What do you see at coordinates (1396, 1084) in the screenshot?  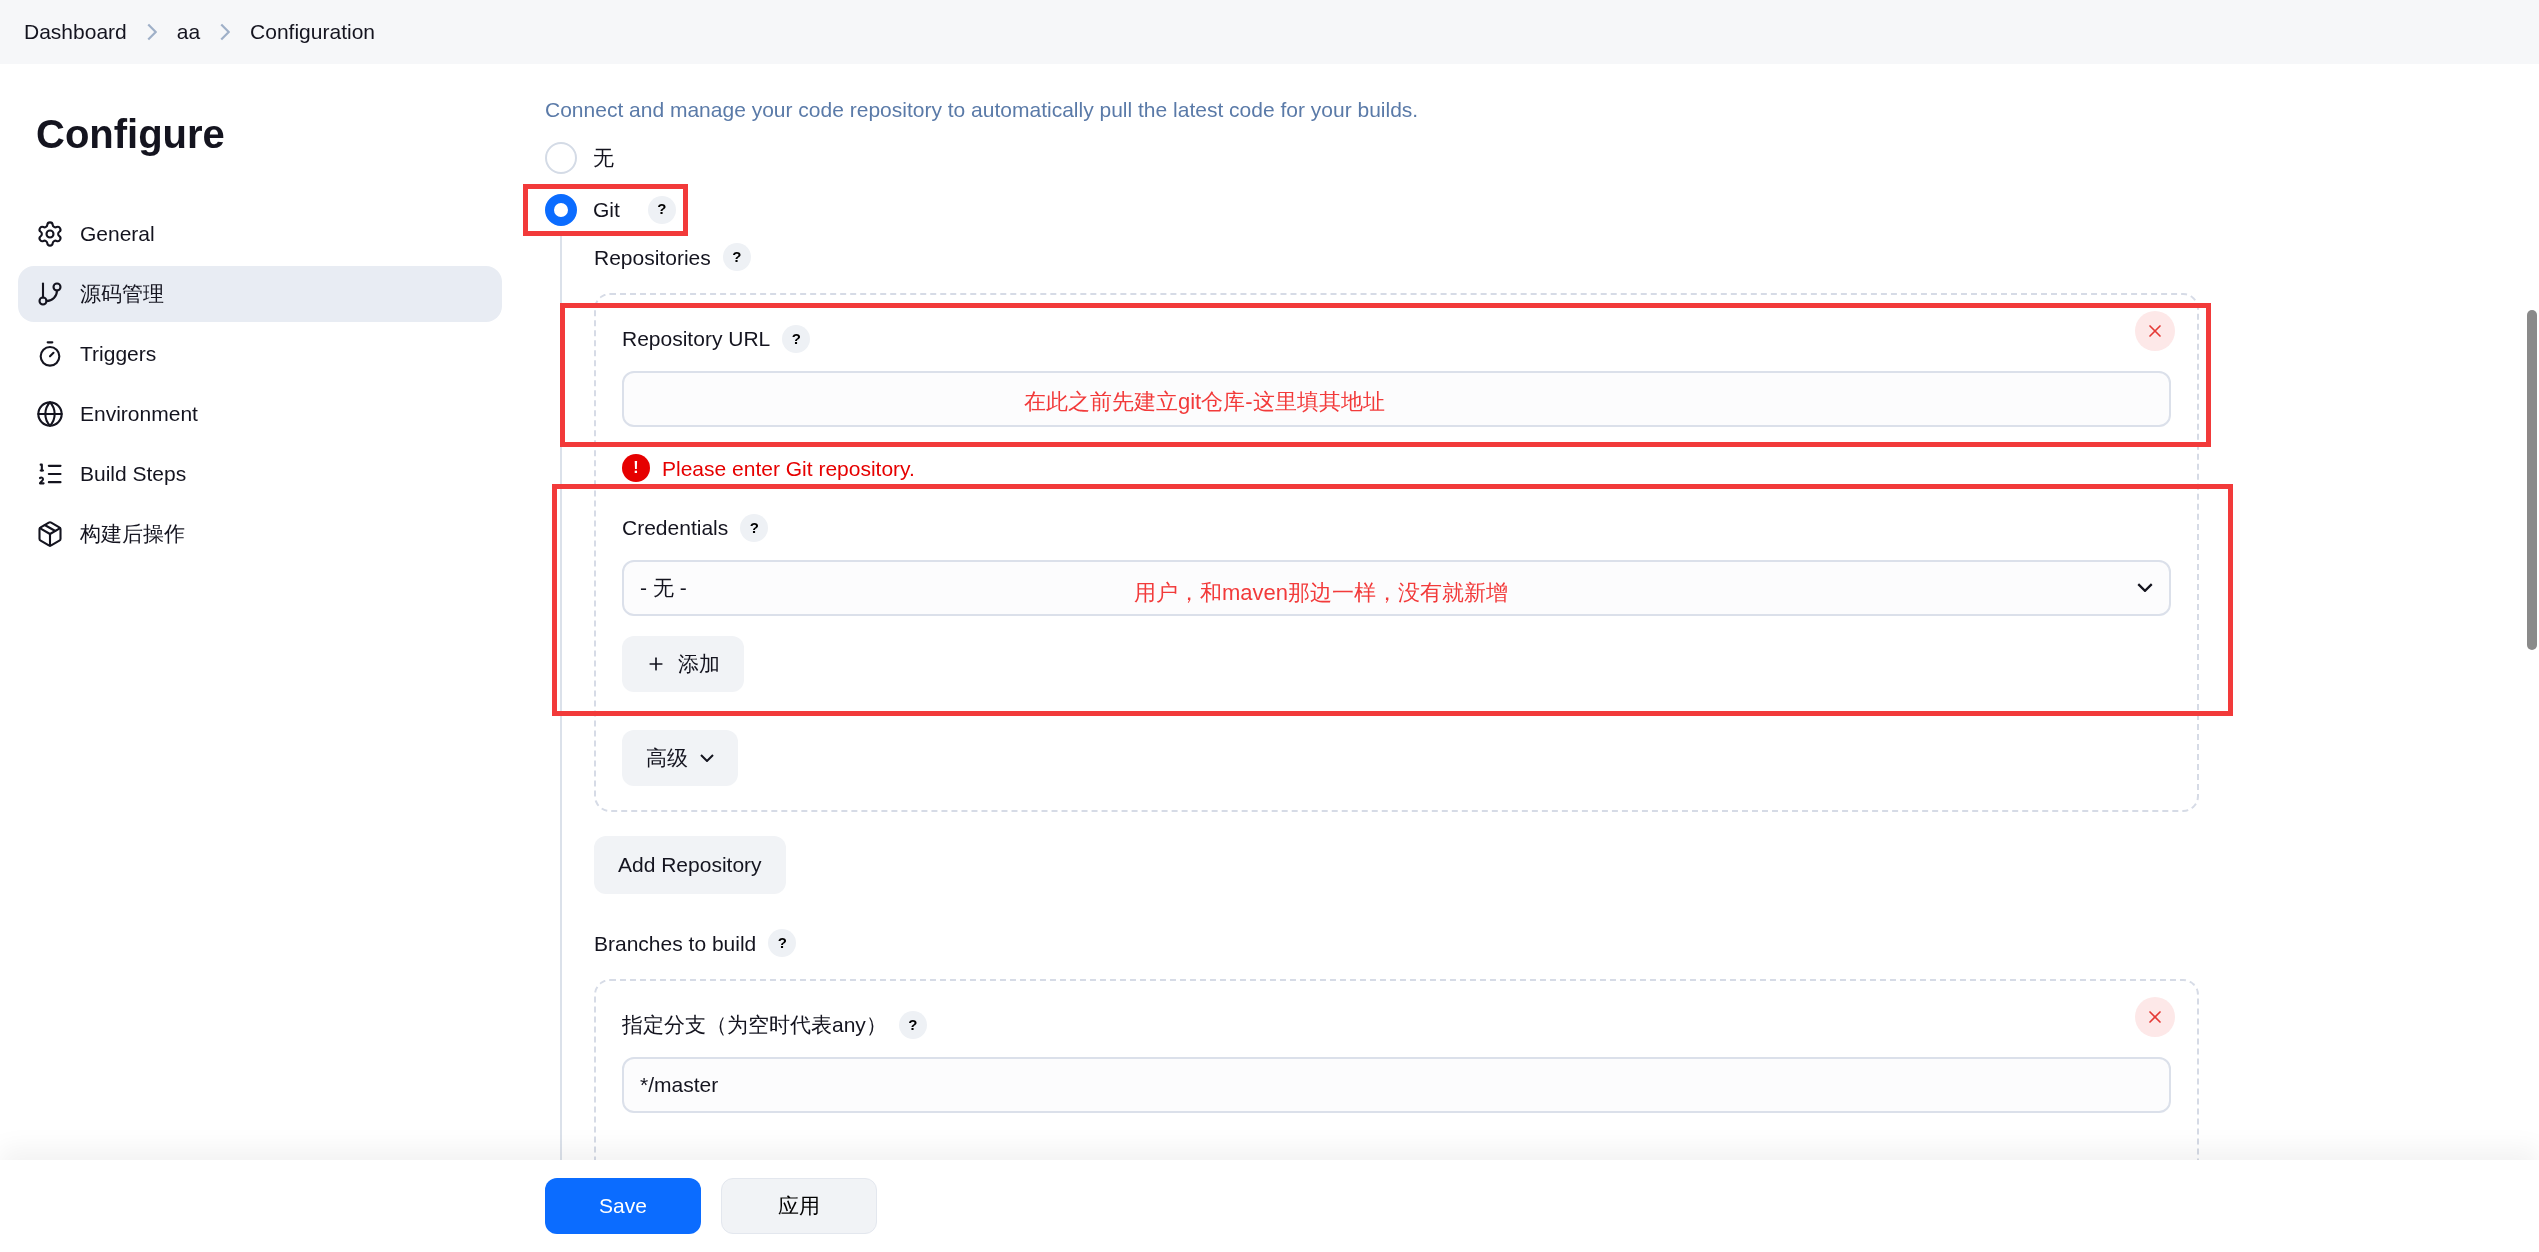 I see `branch-field: */master` at bounding box center [1396, 1084].